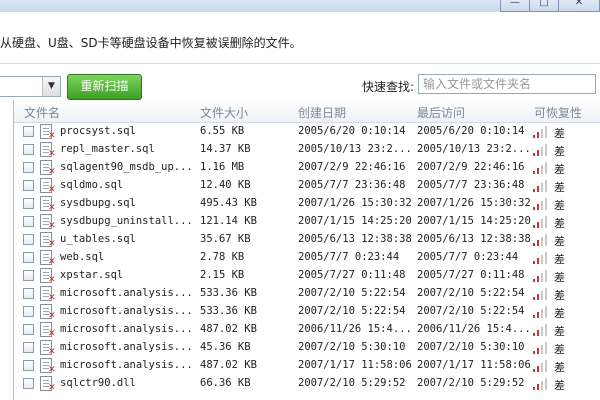 The height and width of the screenshot is (400, 600). I want to click on file-name: repl_master.sql, so click(107, 149).